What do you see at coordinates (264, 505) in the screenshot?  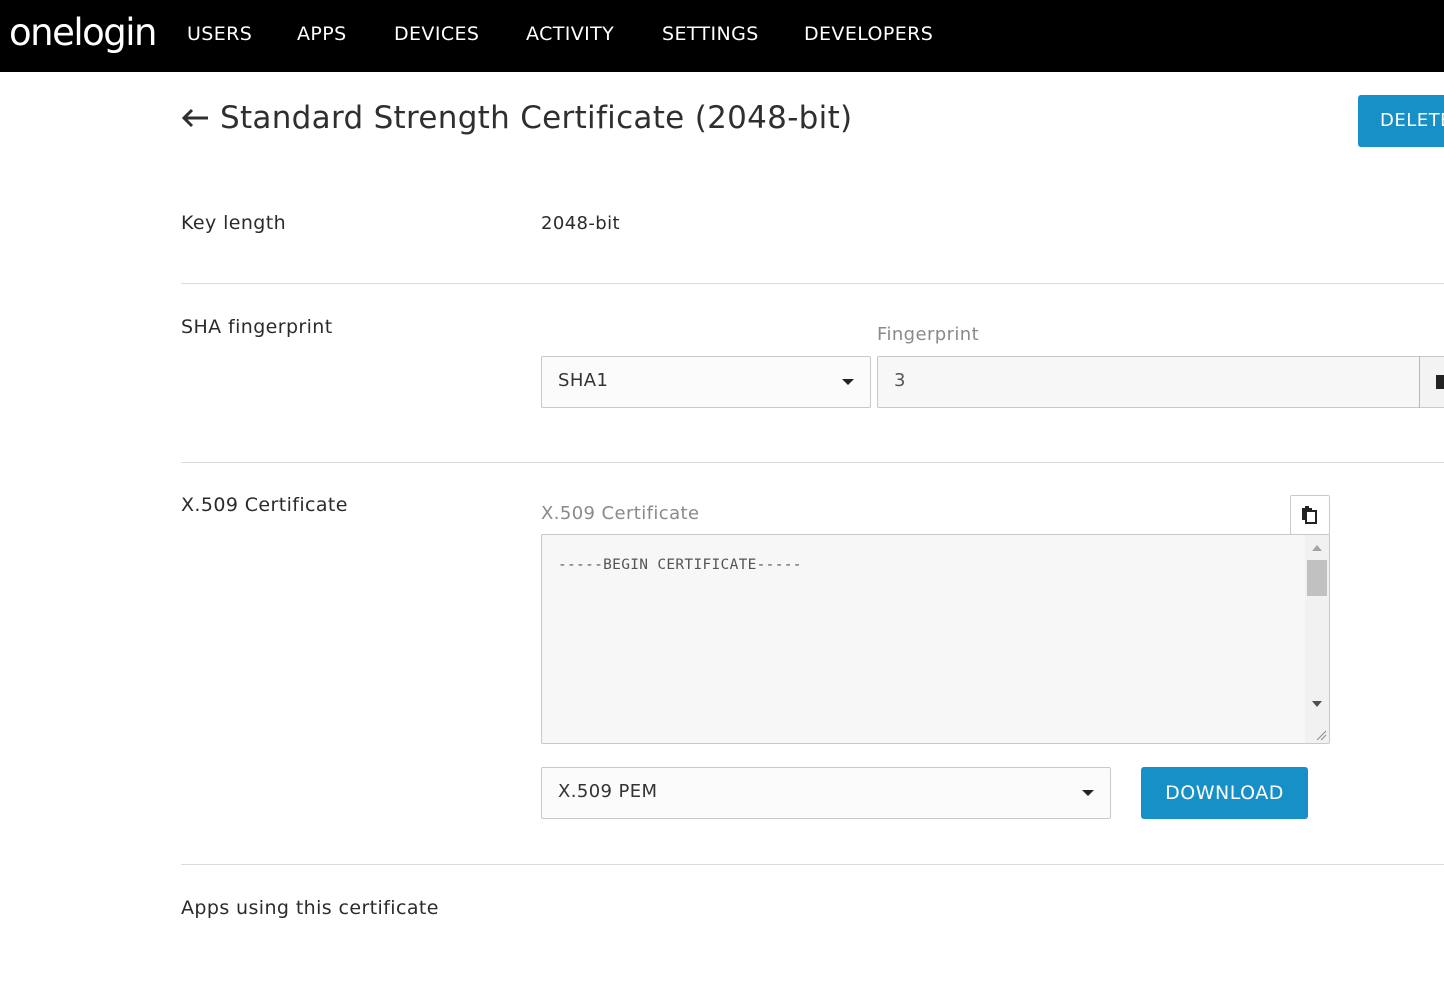 I see `x509-certificate-label: X.509 Certificate` at bounding box center [264, 505].